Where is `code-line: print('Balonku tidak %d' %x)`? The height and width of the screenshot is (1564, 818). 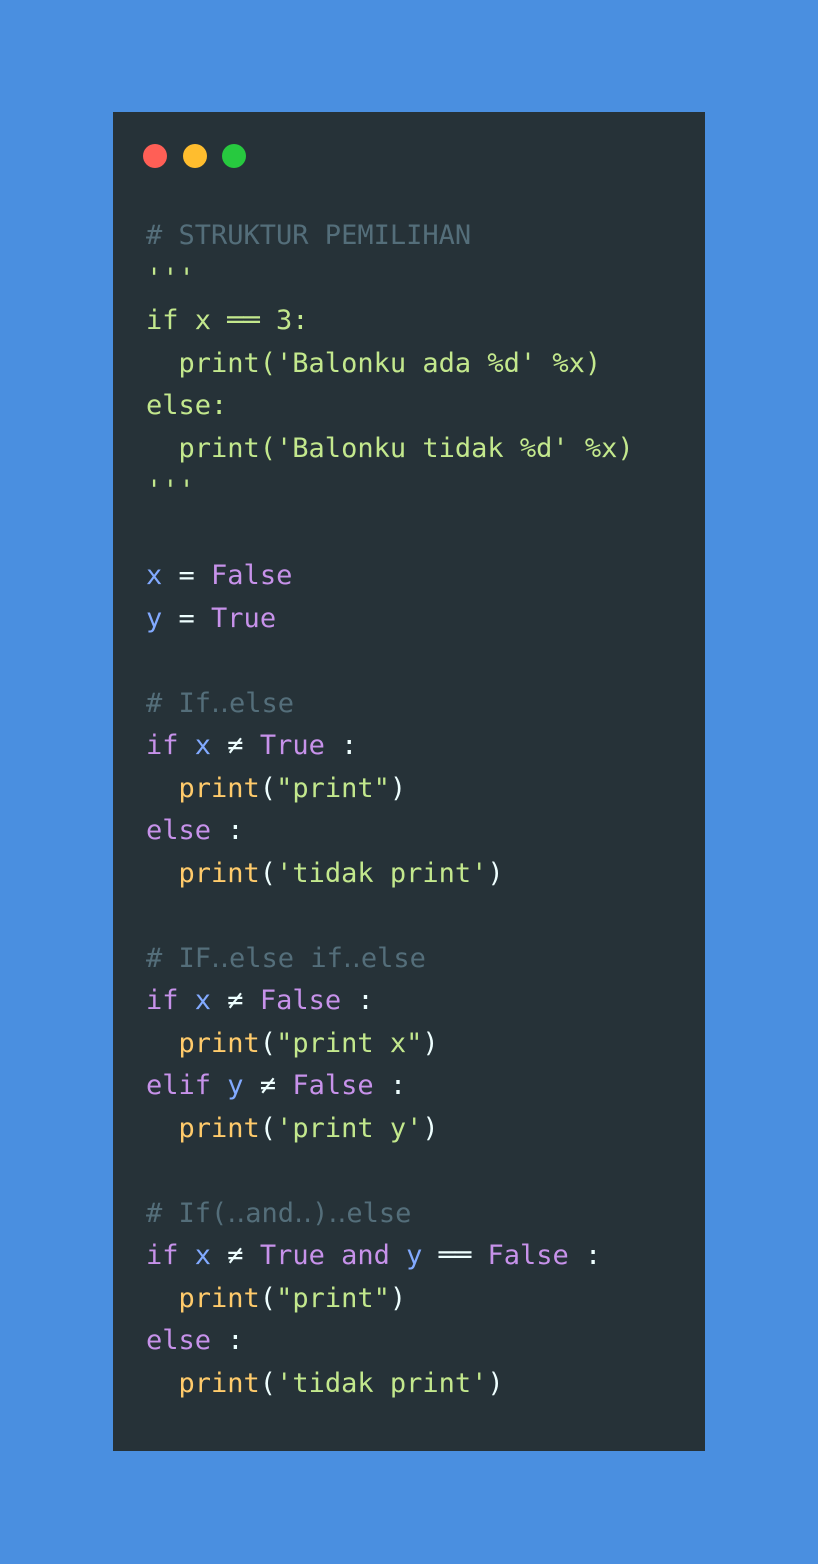 code-line: print('Balonku tidak %d' %x) is located at coordinates (390, 449).